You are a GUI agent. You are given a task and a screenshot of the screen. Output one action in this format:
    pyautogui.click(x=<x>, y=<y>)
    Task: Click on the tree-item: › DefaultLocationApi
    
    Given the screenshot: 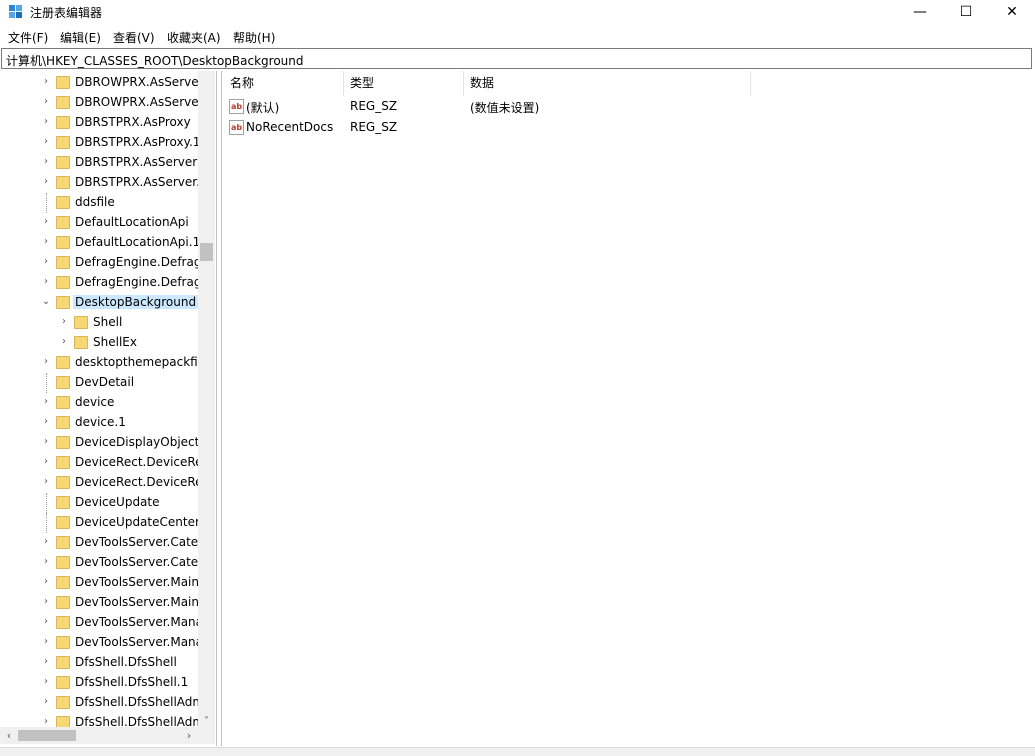 What is the action you would take?
    pyautogui.click(x=100, y=223)
    